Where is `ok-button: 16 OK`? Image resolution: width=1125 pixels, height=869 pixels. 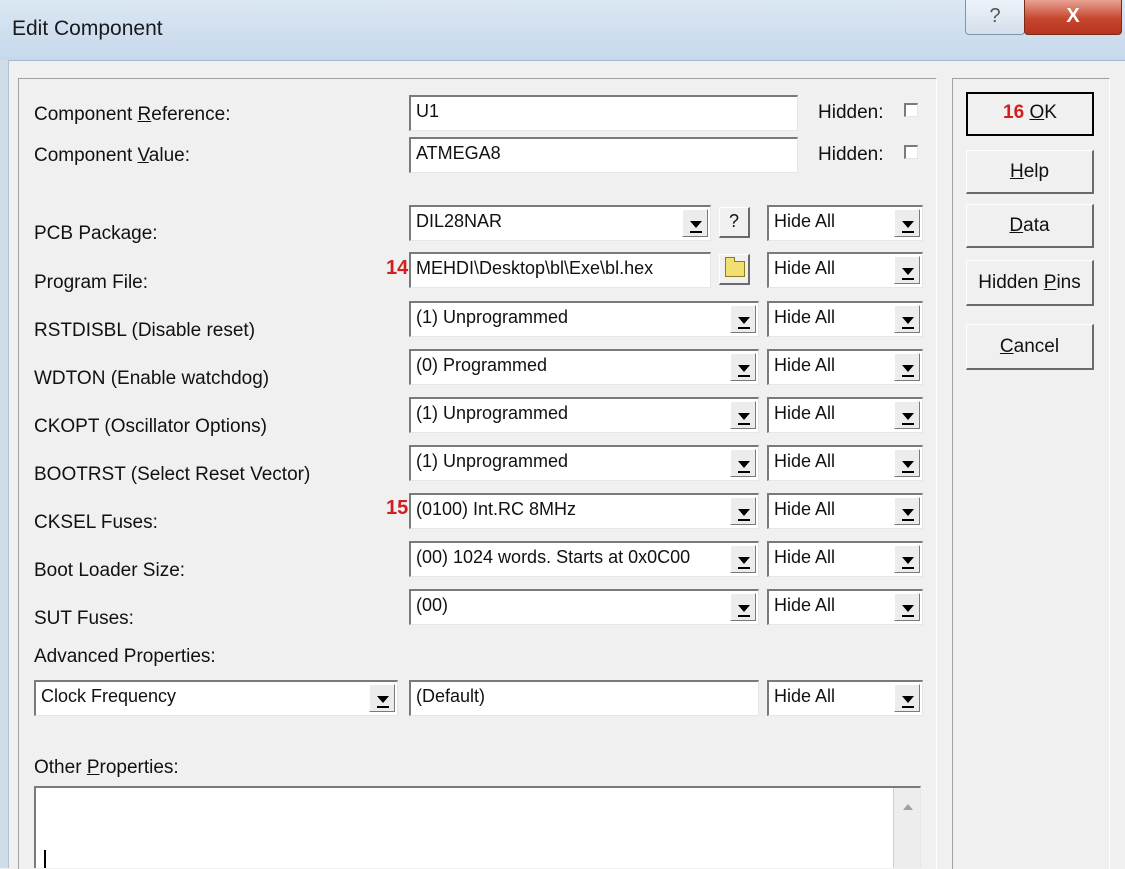
ok-button: 16 OK is located at coordinates (1030, 114).